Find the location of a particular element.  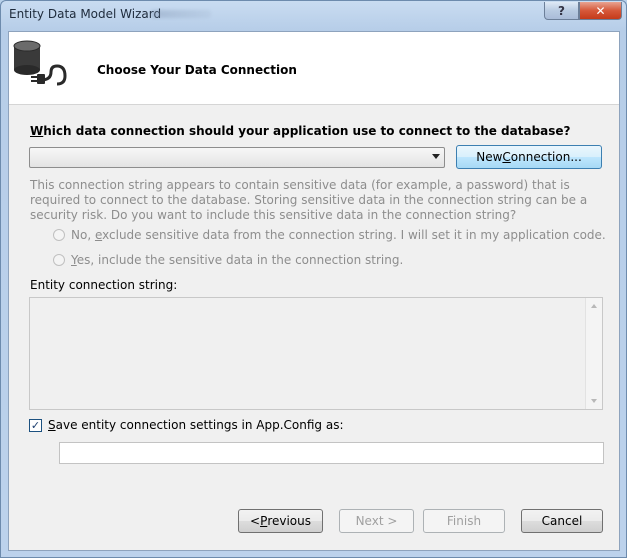

chevron-down-icon is located at coordinates (436, 156).